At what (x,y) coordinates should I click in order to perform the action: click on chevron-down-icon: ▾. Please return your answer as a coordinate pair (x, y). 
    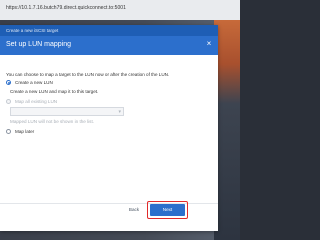
    Looking at the image, I should click on (119, 111).